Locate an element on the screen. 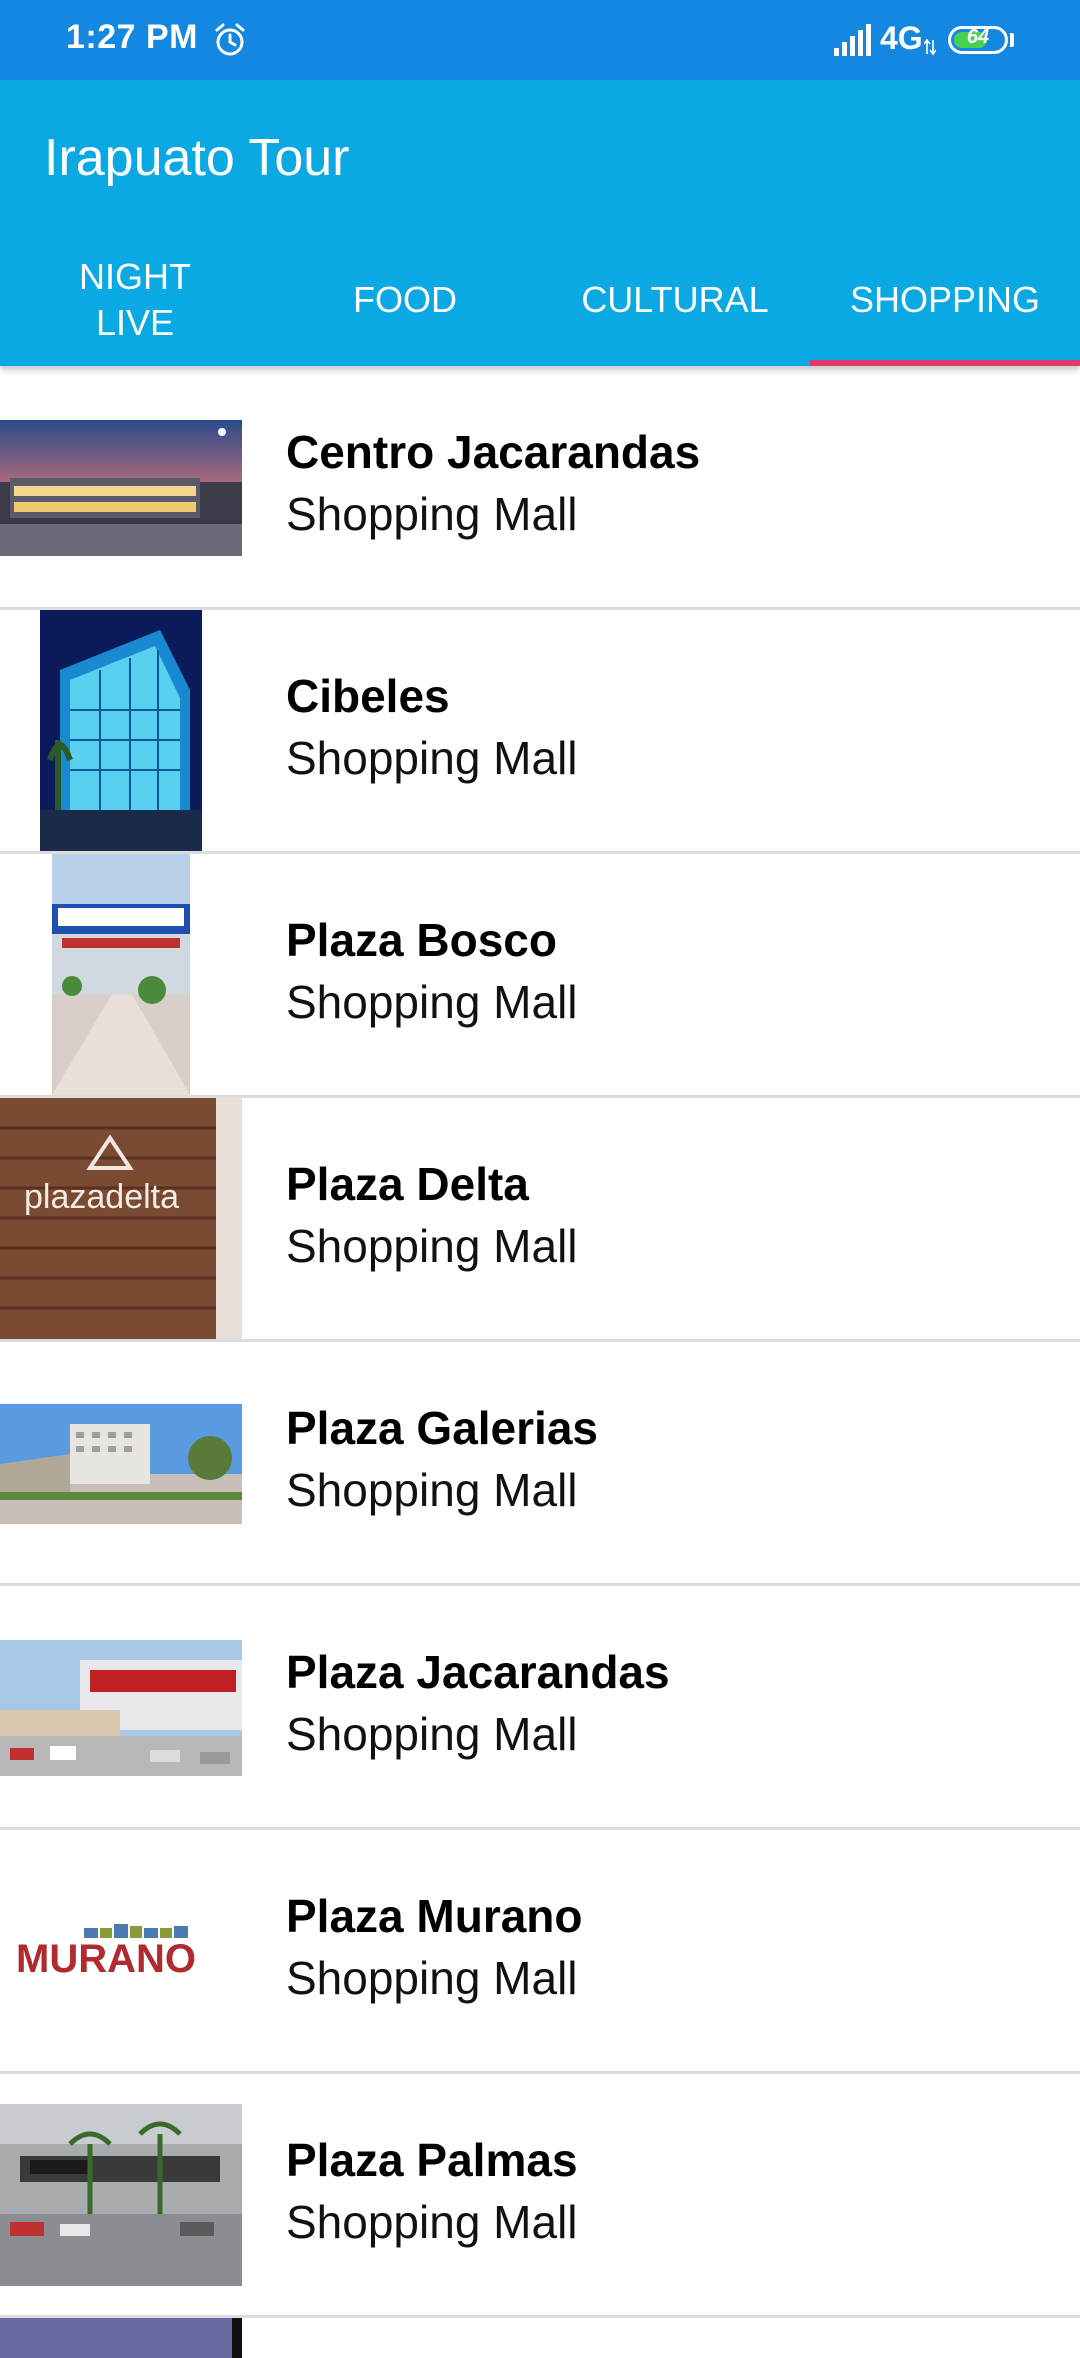 Image resolution: width=1080 pixels, height=2358 pixels. list-item-text: Plaza Delta Shopping Mall is located at coordinates (432, 1216).